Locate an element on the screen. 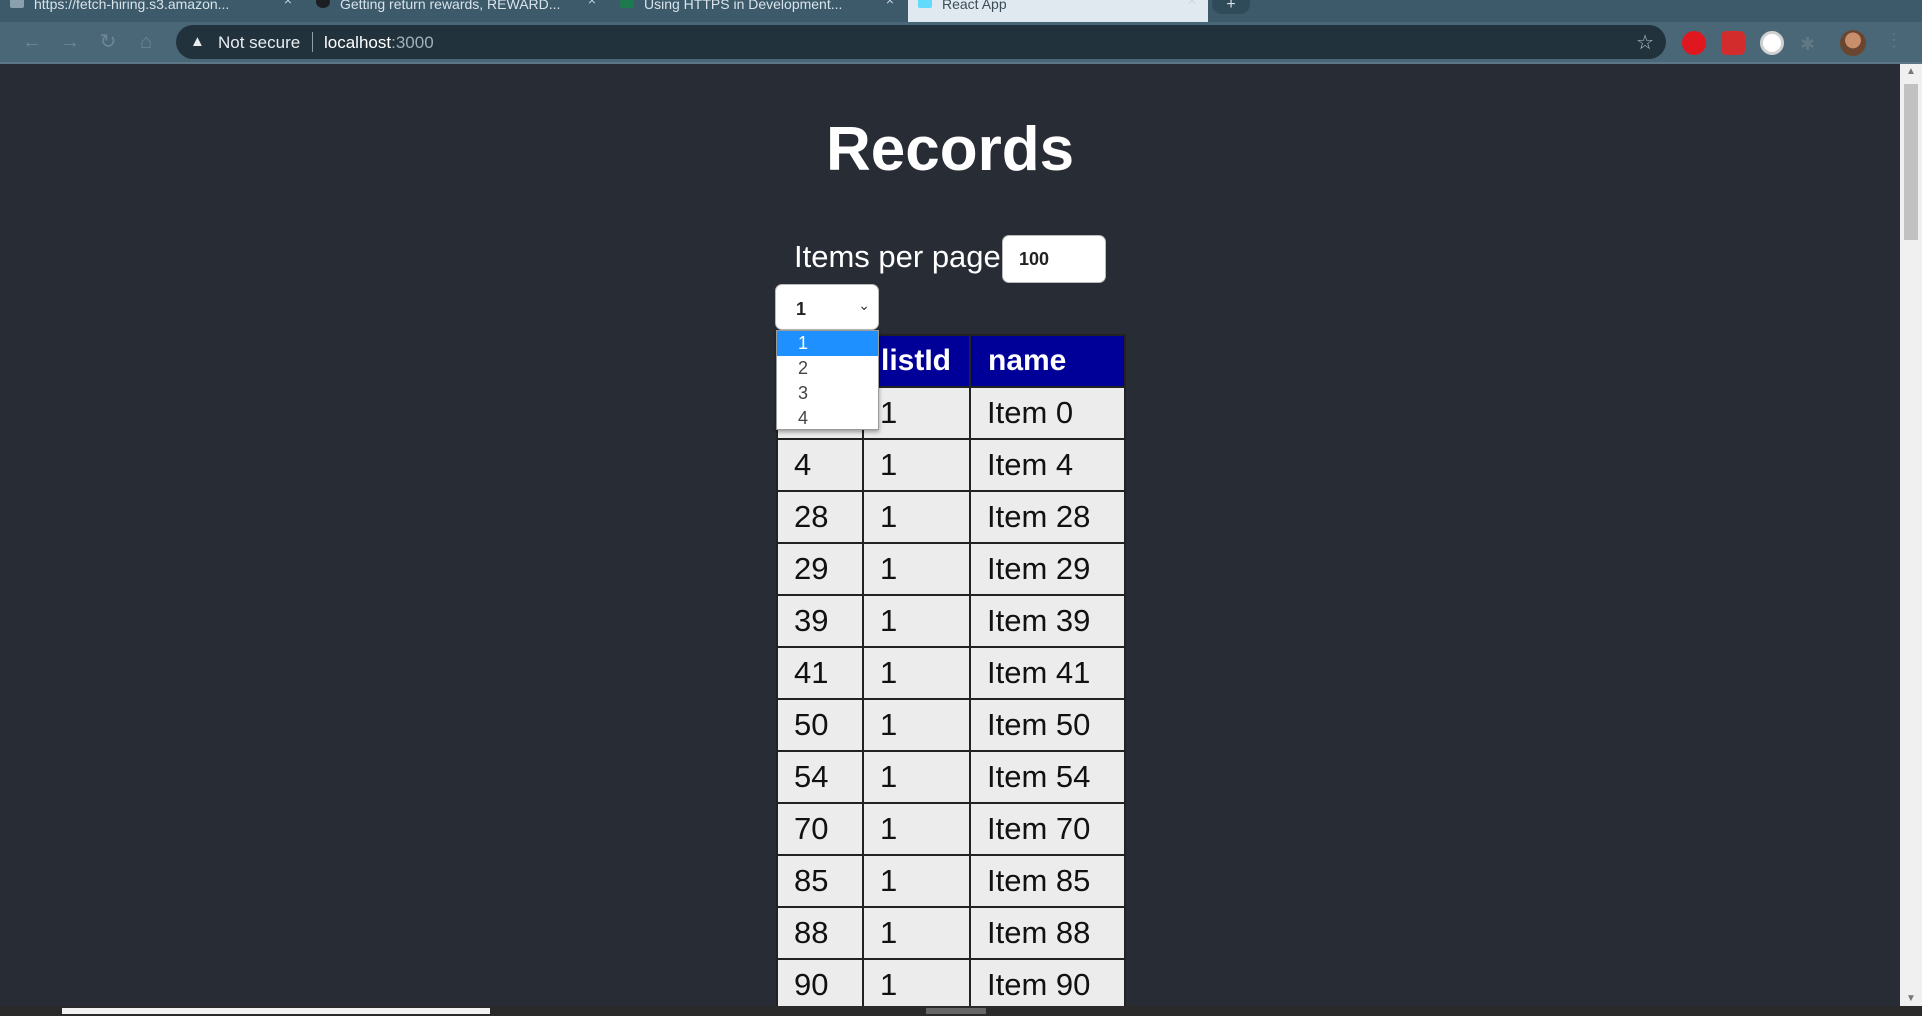  menu-dots-icon: ⋮ is located at coordinates (1894, 40).